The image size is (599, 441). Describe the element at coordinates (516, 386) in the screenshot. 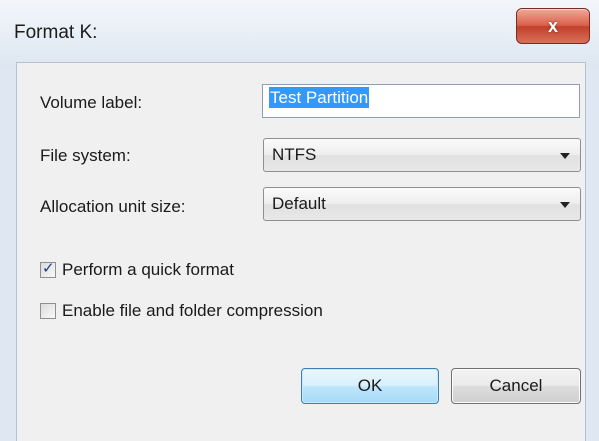

I see `cancel-button: Cancel` at that location.